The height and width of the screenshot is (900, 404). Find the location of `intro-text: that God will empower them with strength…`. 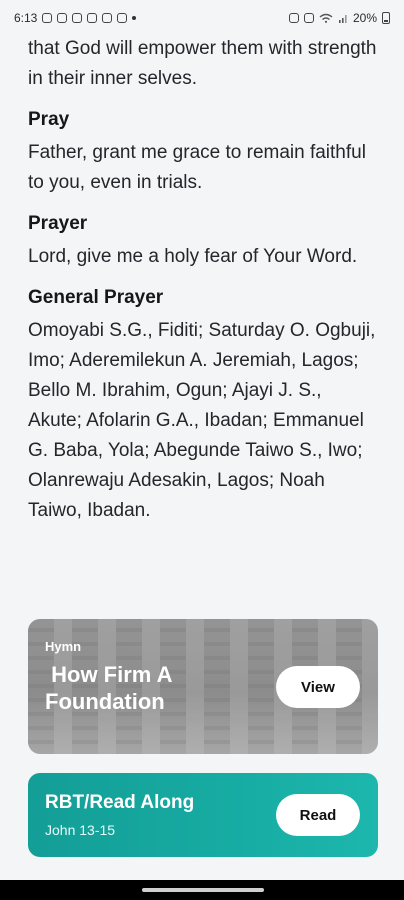

intro-text: that God will empower them with strength… is located at coordinates (202, 63).